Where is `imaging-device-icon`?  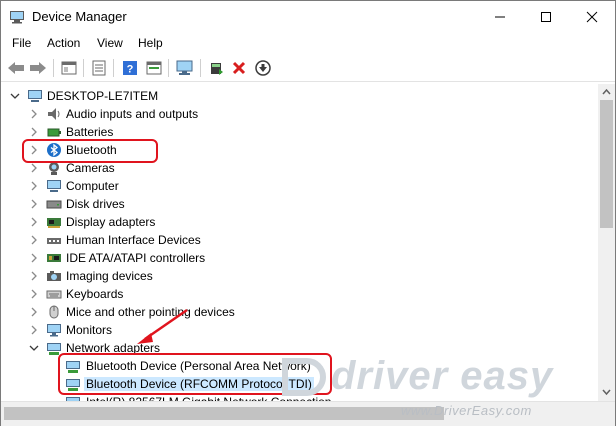
imaging-device-icon is located at coordinates (54, 276).